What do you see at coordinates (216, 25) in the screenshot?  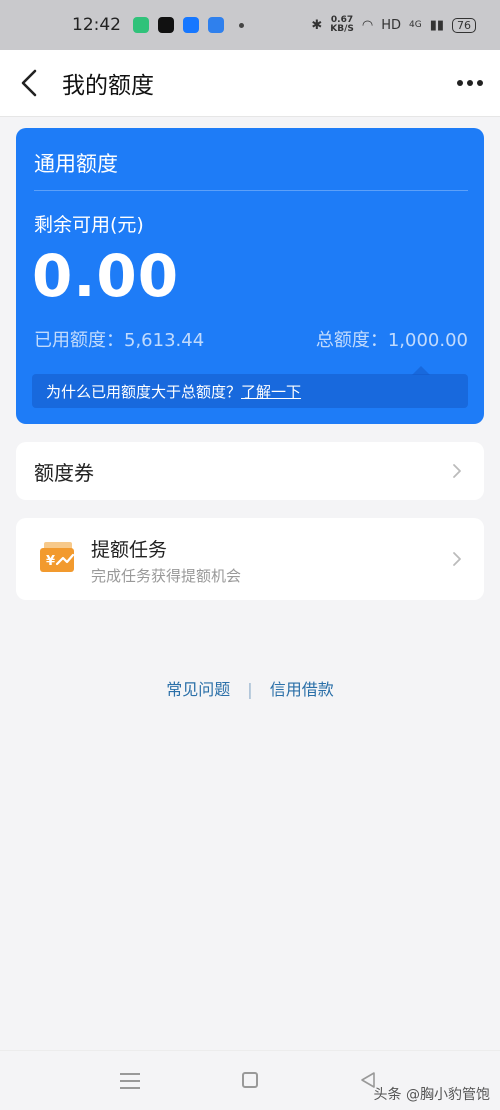 I see `message-app-icon` at bounding box center [216, 25].